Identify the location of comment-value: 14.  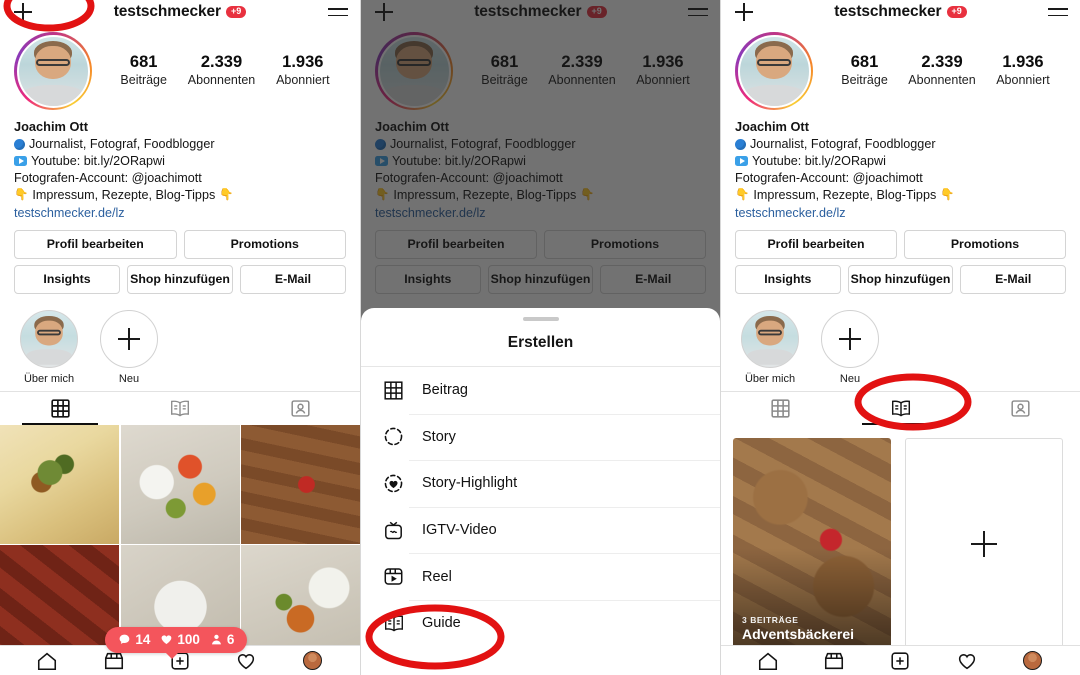
(143, 639).